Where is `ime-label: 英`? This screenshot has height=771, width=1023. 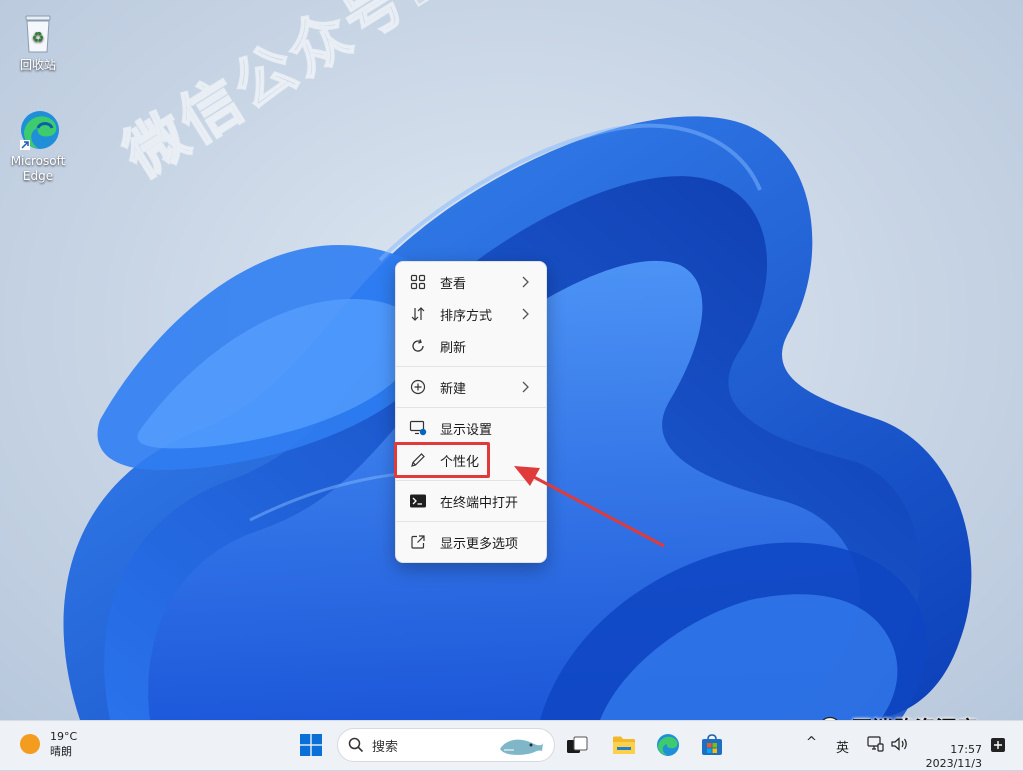
ime-label: 英 is located at coordinates (843, 748).